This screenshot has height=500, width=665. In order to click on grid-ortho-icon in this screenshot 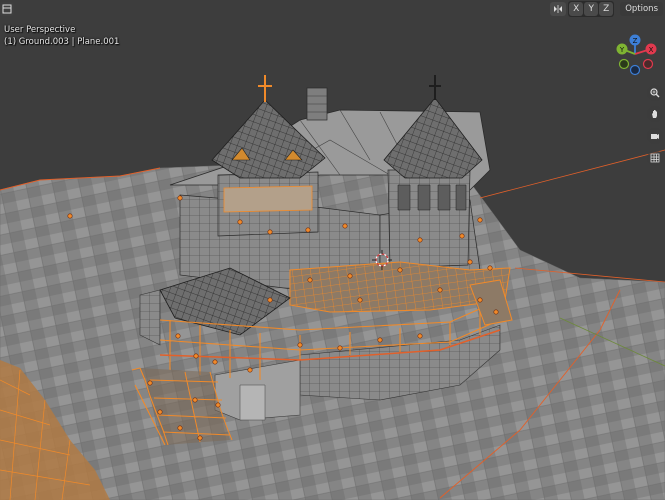, I will do `click(655, 158)`.